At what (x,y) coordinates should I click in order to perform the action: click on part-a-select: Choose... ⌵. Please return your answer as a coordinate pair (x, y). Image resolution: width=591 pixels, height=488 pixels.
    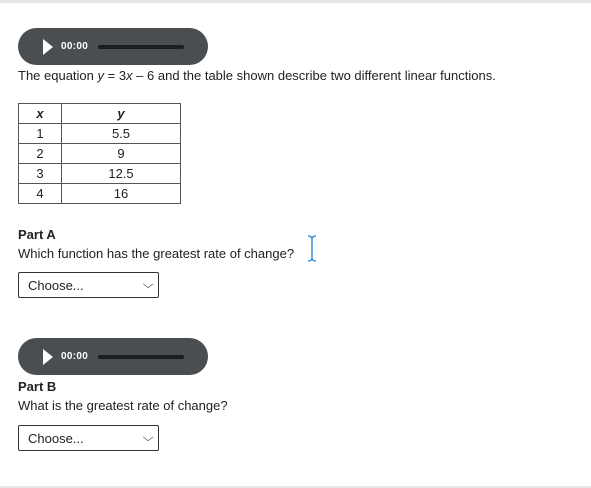
    Looking at the image, I should click on (88, 285).